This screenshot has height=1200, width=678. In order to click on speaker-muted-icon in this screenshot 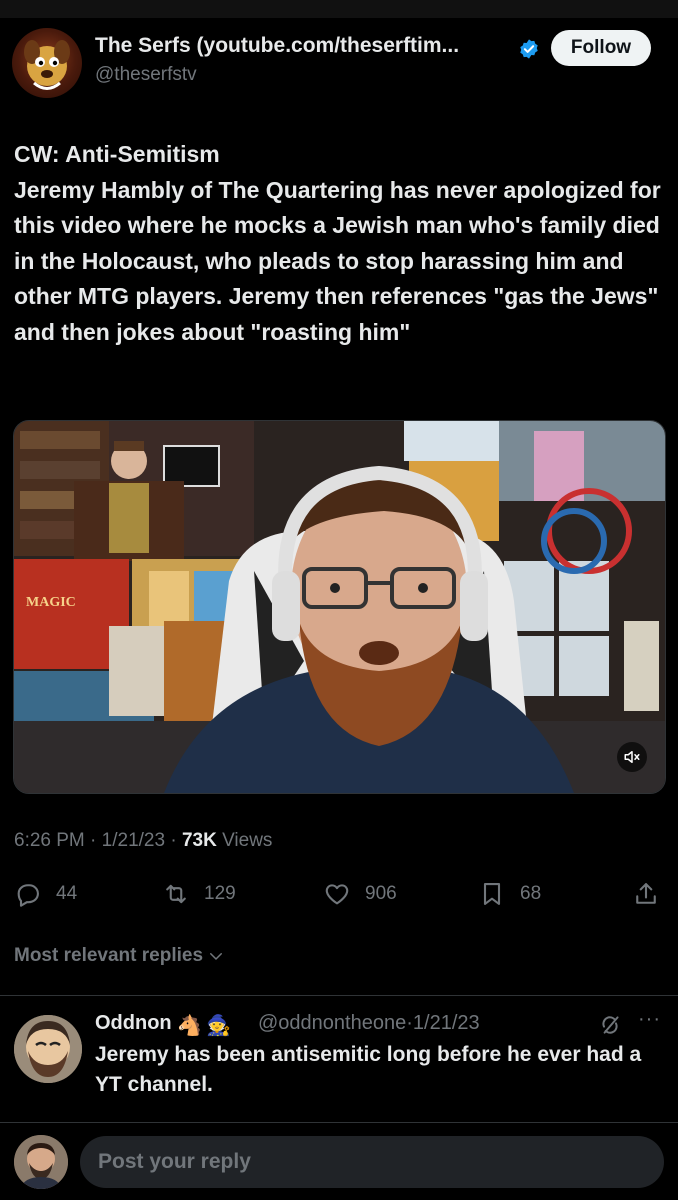, I will do `click(632, 757)`.